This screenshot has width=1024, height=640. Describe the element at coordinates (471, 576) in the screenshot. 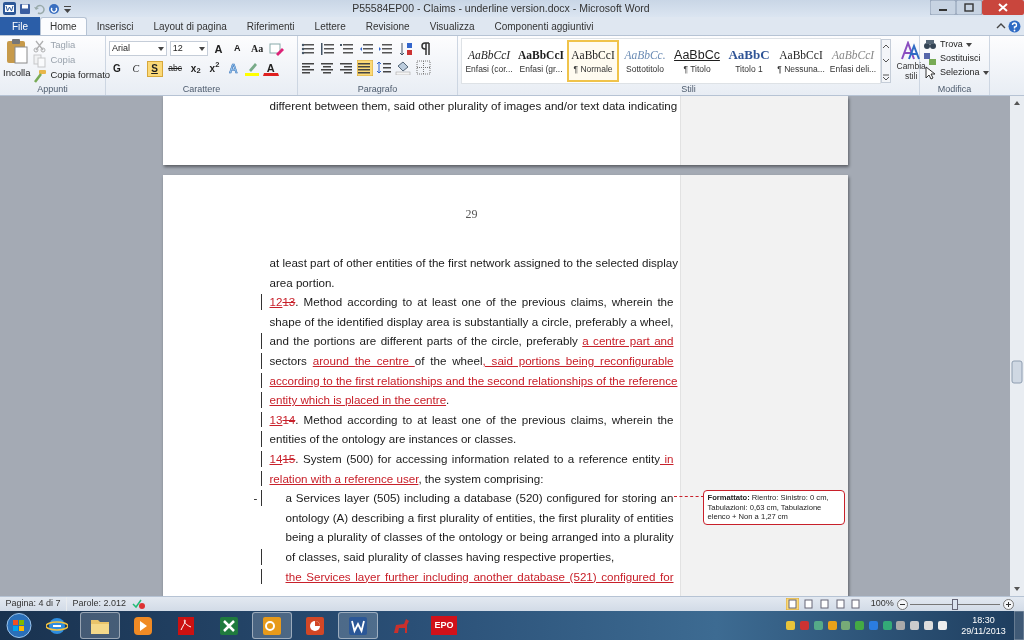

I see `claim-paragraph: the Services layer further including another database (521) configured for` at that location.